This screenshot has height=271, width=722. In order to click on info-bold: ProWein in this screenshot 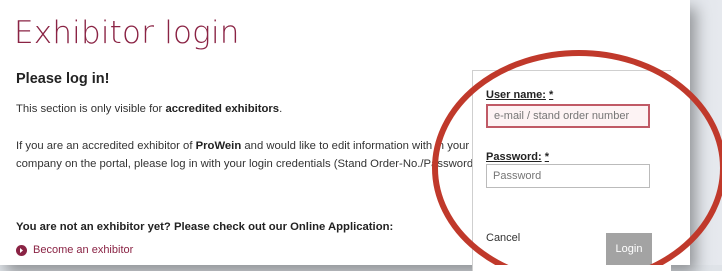, I will do `click(218, 146)`.